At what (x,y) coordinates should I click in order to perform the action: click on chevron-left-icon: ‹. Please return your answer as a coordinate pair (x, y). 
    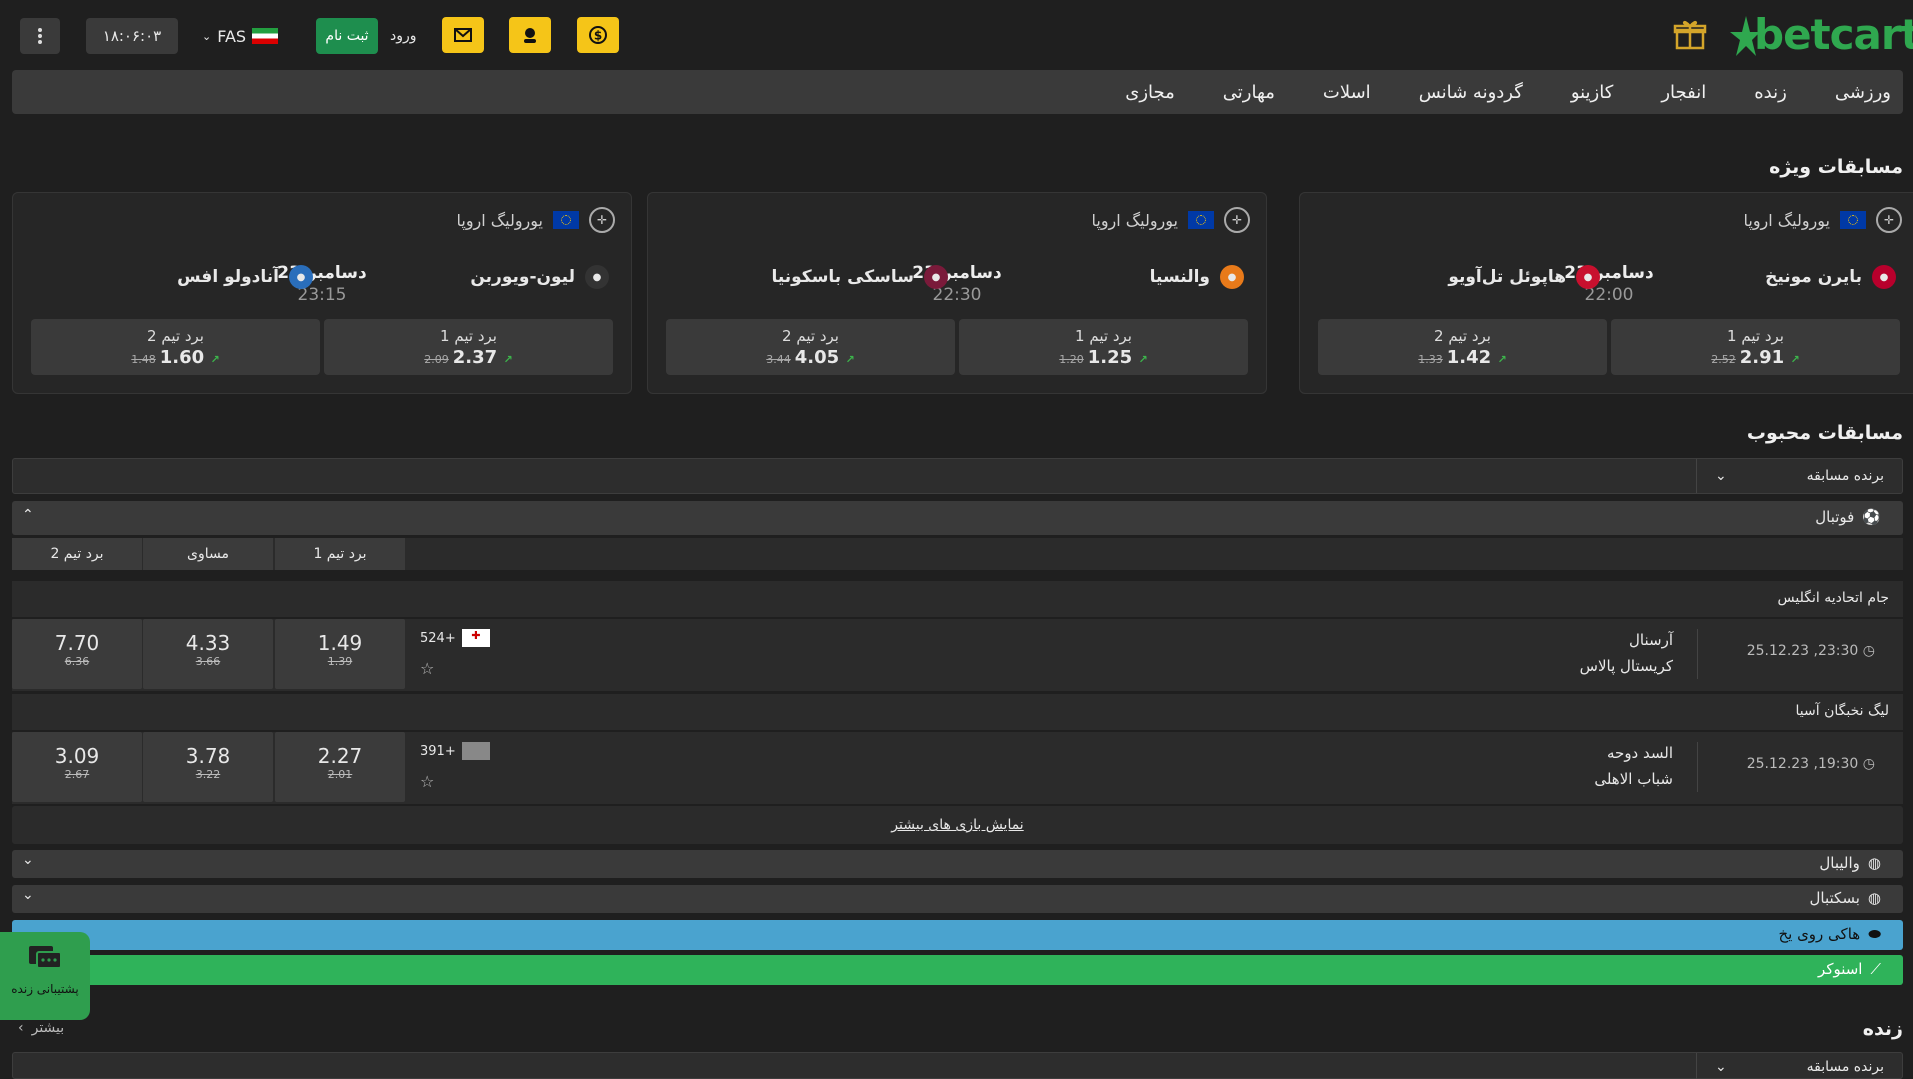
    Looking at the image, I should click on (21, 1028).